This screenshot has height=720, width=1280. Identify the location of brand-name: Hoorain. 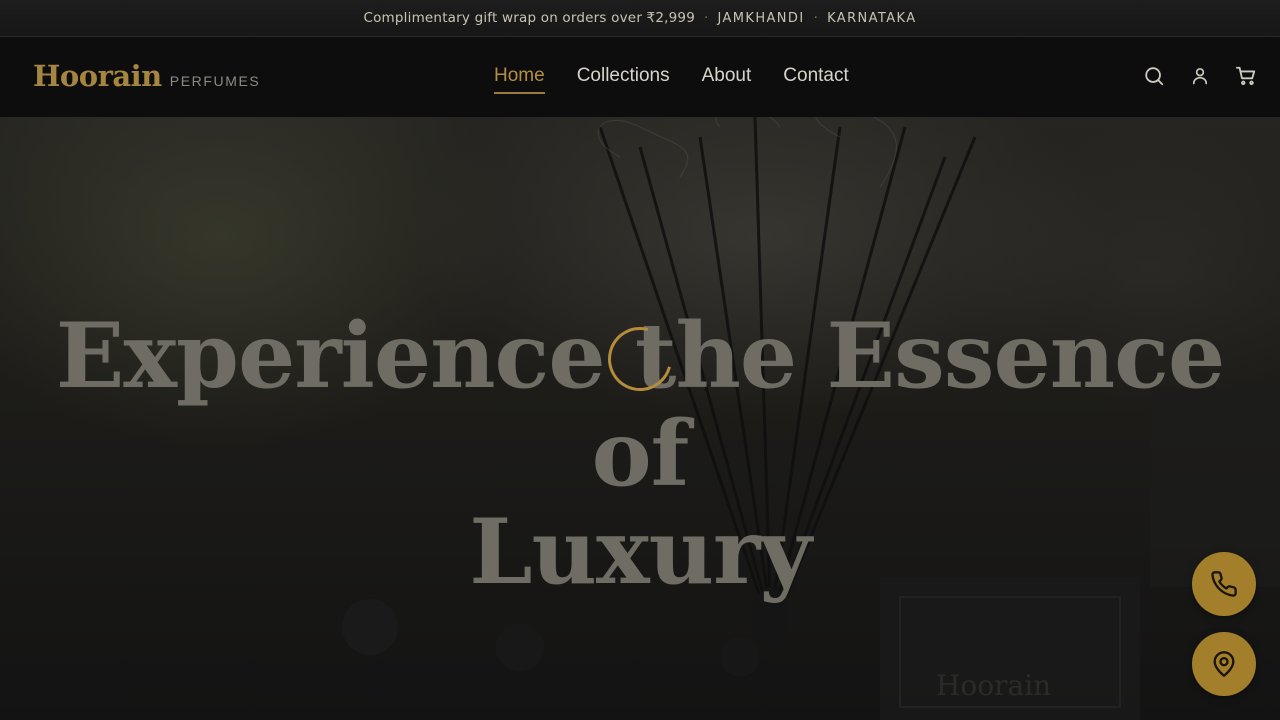
(97, 76).